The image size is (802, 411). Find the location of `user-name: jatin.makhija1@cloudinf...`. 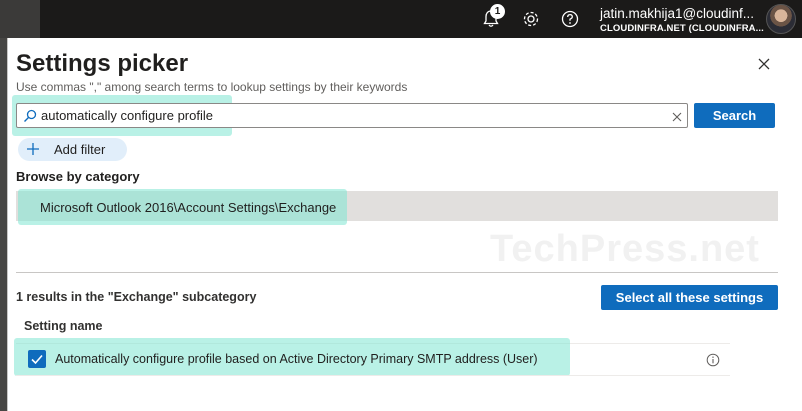

user-name: jatin.makhija1@cloudinf... is located at coordinates (677, 13).